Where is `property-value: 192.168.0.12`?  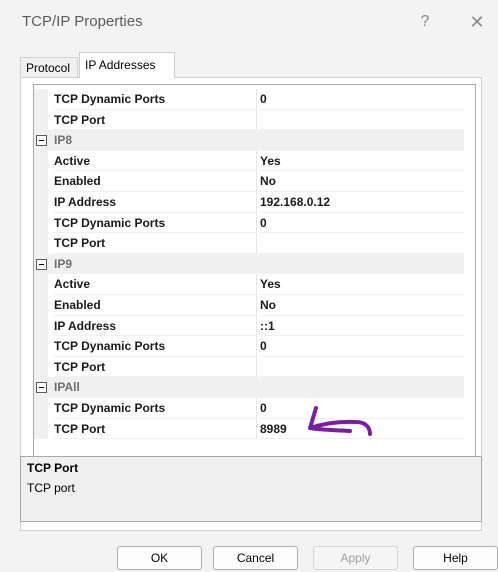 property-value: 192.168.0.12 is located at coordinates (362, 202).